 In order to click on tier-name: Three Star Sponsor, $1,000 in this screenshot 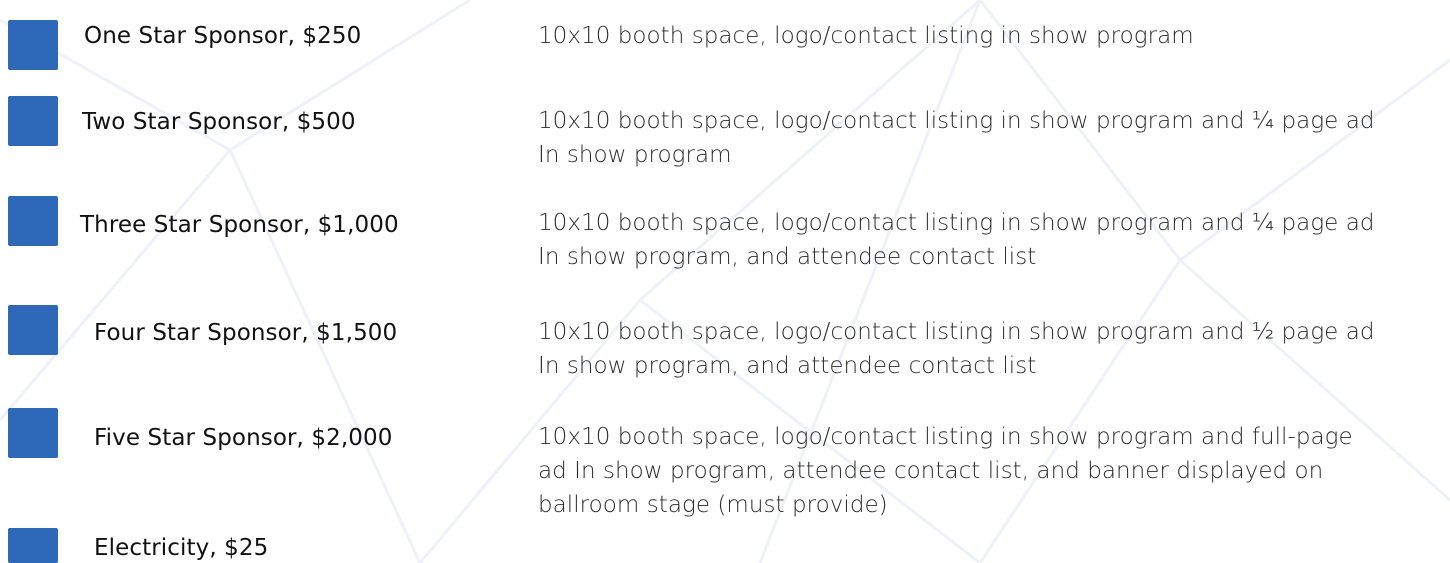, I will do `click(239, 225)`.